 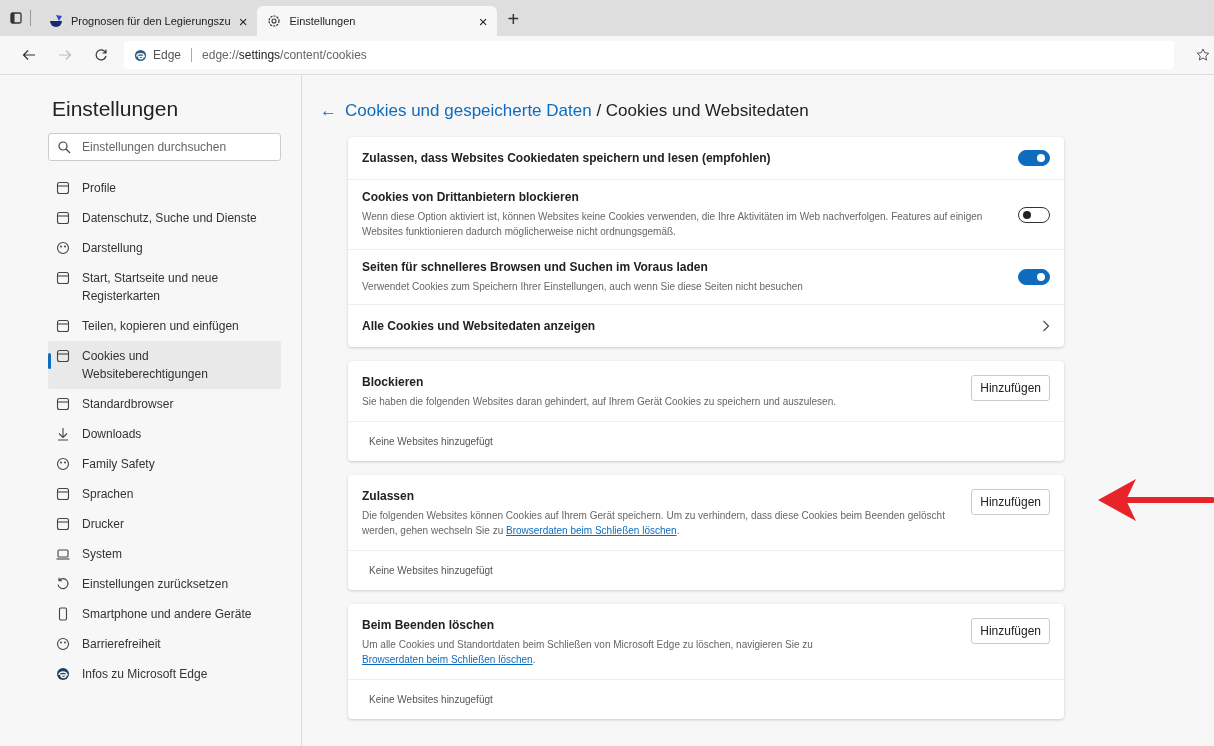 What do you see at coordinates (63, 614) in the screenshot?
I see `phone-icon` at bounding box center [63, 614].